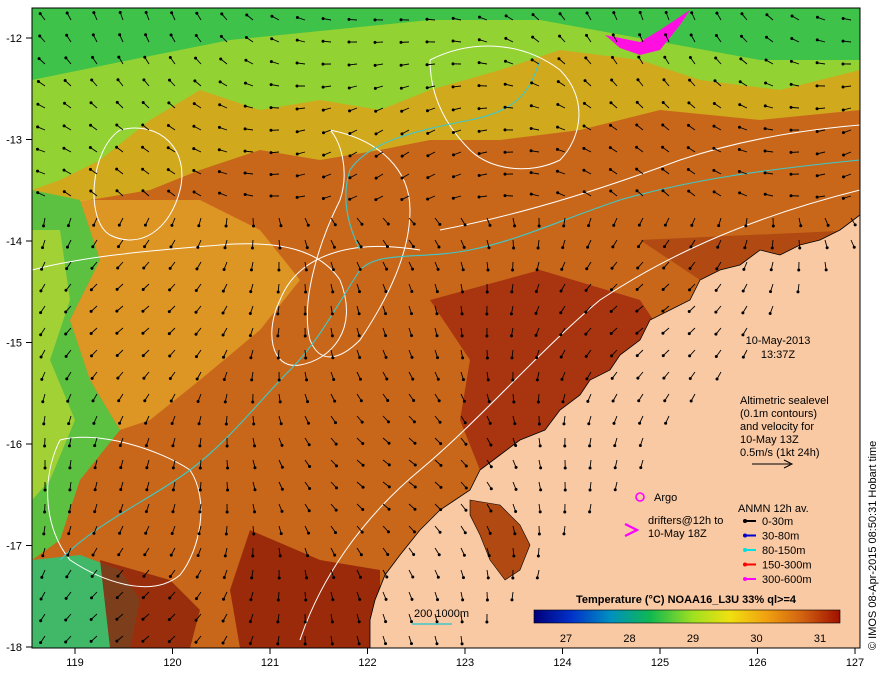 Image resolution: width=880 pixels, height=680 pixels. What do you see at coordinates (780, 537) in the screenshot?
I see `anmn-legend-label: 30-80m` at bounding box center [780, 537].